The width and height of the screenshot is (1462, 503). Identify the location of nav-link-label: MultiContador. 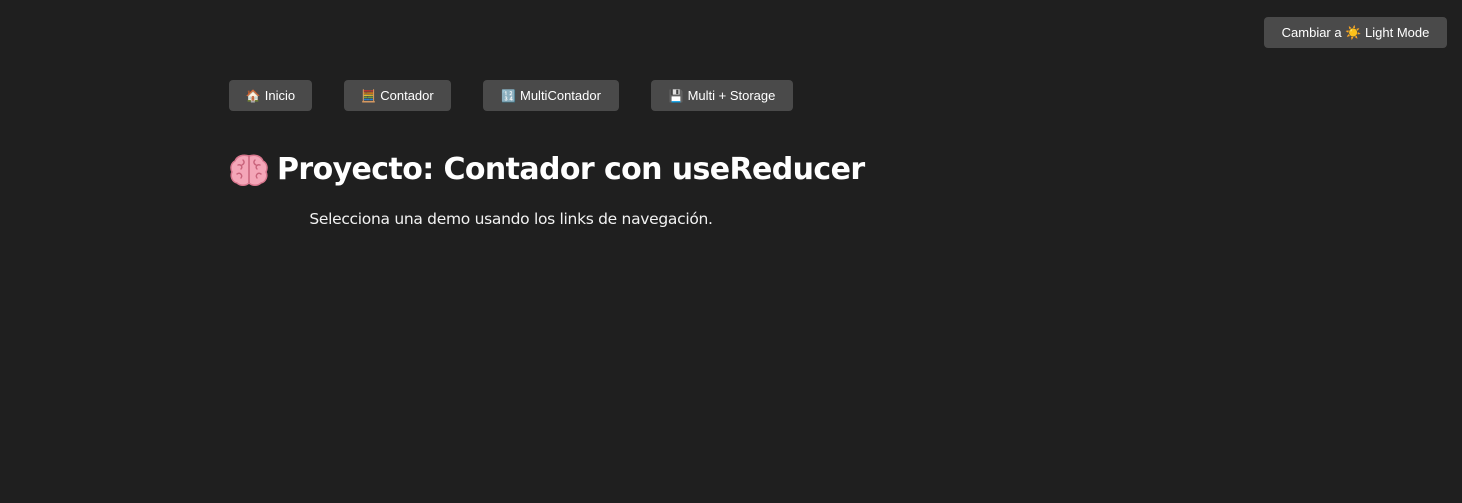
(560, 95).